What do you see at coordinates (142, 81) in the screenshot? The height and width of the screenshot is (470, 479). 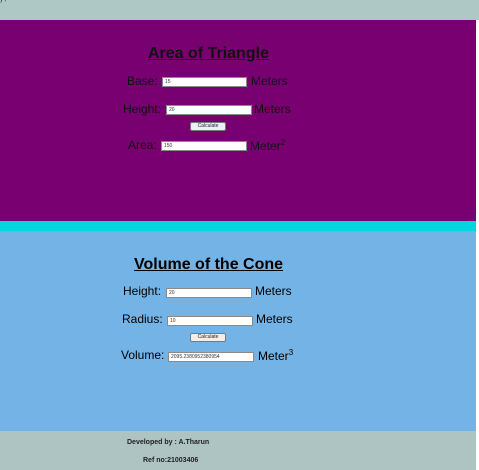 I see `base-label: Base:` at bounding box center [142, 81].